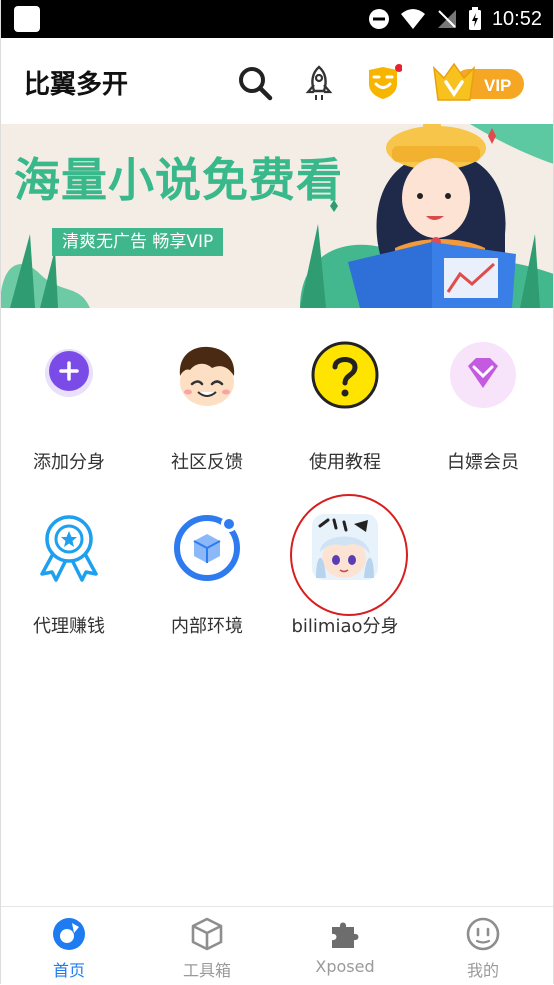 The image size is (554, 985). What do you see at coordinates (69, 626) in the screenshot?
I see `grid-label-agent: 代理赚钱` at bounding box center [69, 626].